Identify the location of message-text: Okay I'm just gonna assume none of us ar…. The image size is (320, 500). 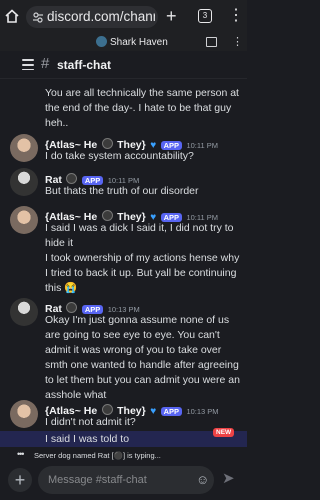
(142, 357).